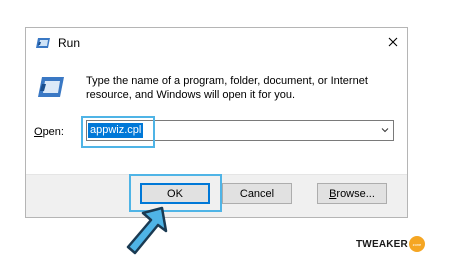 The image size is (450, 265). I want to click on chevron-down-icon, so click(385, 130).